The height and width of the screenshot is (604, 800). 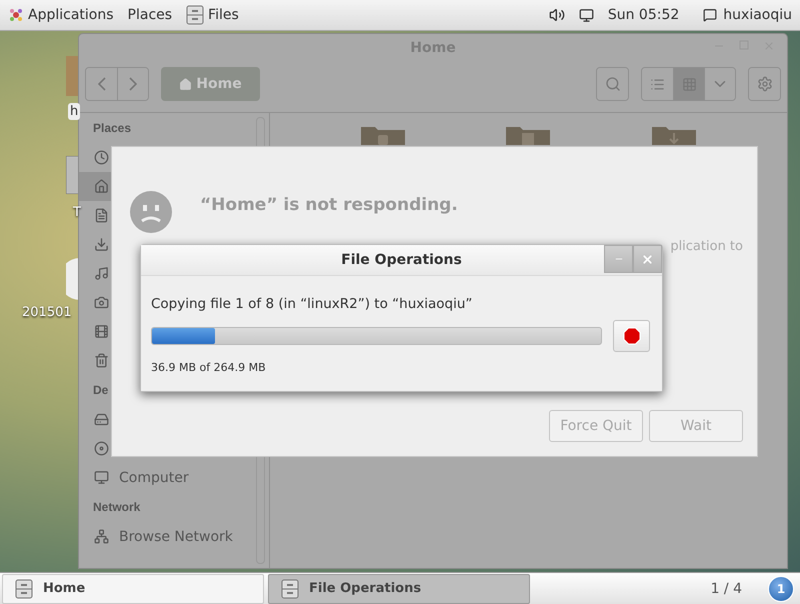 I want to click on dialog-title: File Operations, so click(x=401, y=260).